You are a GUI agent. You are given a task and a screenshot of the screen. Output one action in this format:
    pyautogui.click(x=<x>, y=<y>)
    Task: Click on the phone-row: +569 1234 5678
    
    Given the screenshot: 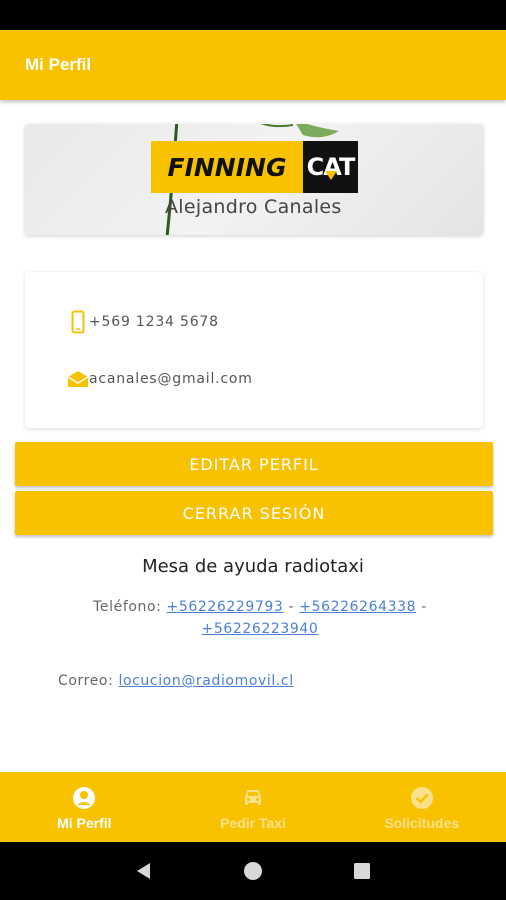 What is the action you would take?
    pyautogui.click(x=143, y=322)
    